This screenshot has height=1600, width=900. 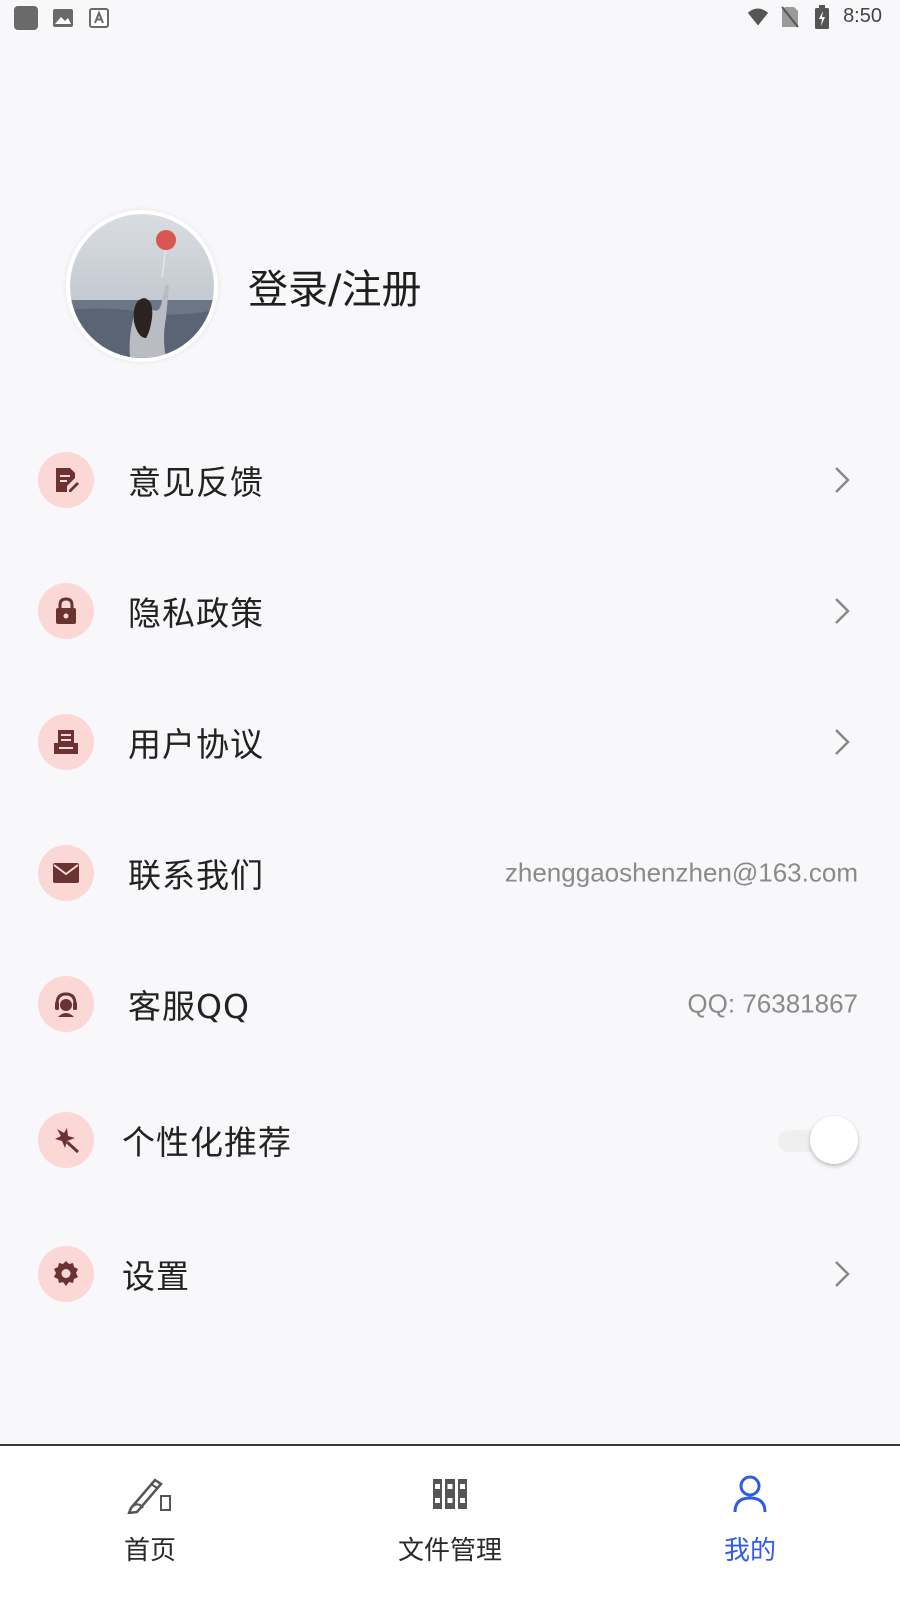 I want to click on menu-label: 用户协议, so click(x=196, y=744).